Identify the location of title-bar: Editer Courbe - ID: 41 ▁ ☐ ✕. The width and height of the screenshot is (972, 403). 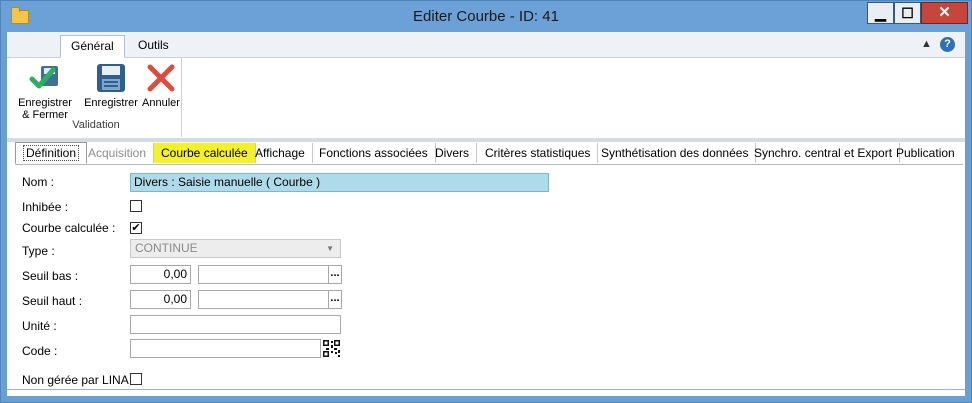
(486, 16).